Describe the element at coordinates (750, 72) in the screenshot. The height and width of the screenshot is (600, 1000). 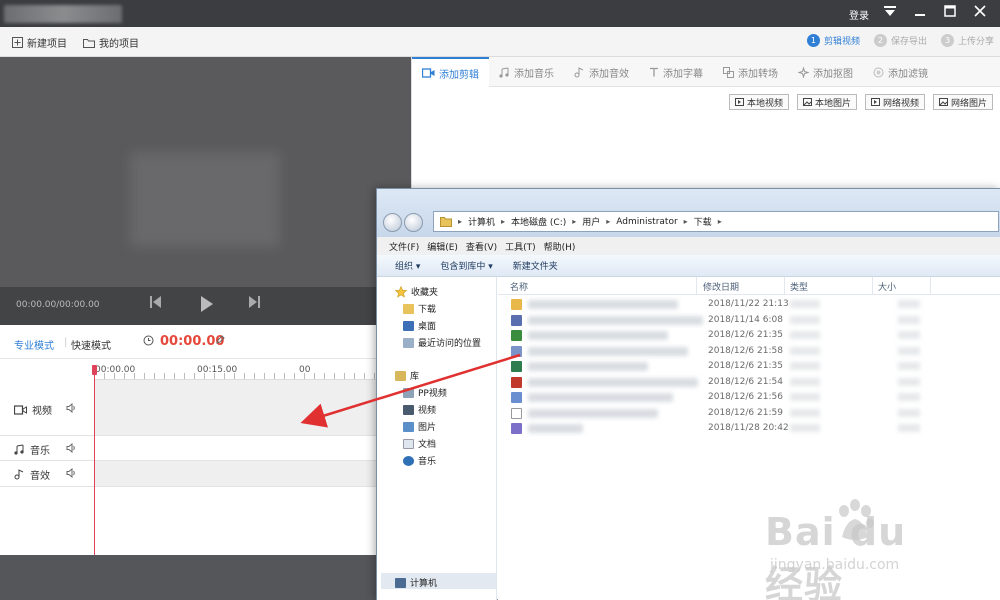
I see `tab-add-transition: 添加转场` at that location.